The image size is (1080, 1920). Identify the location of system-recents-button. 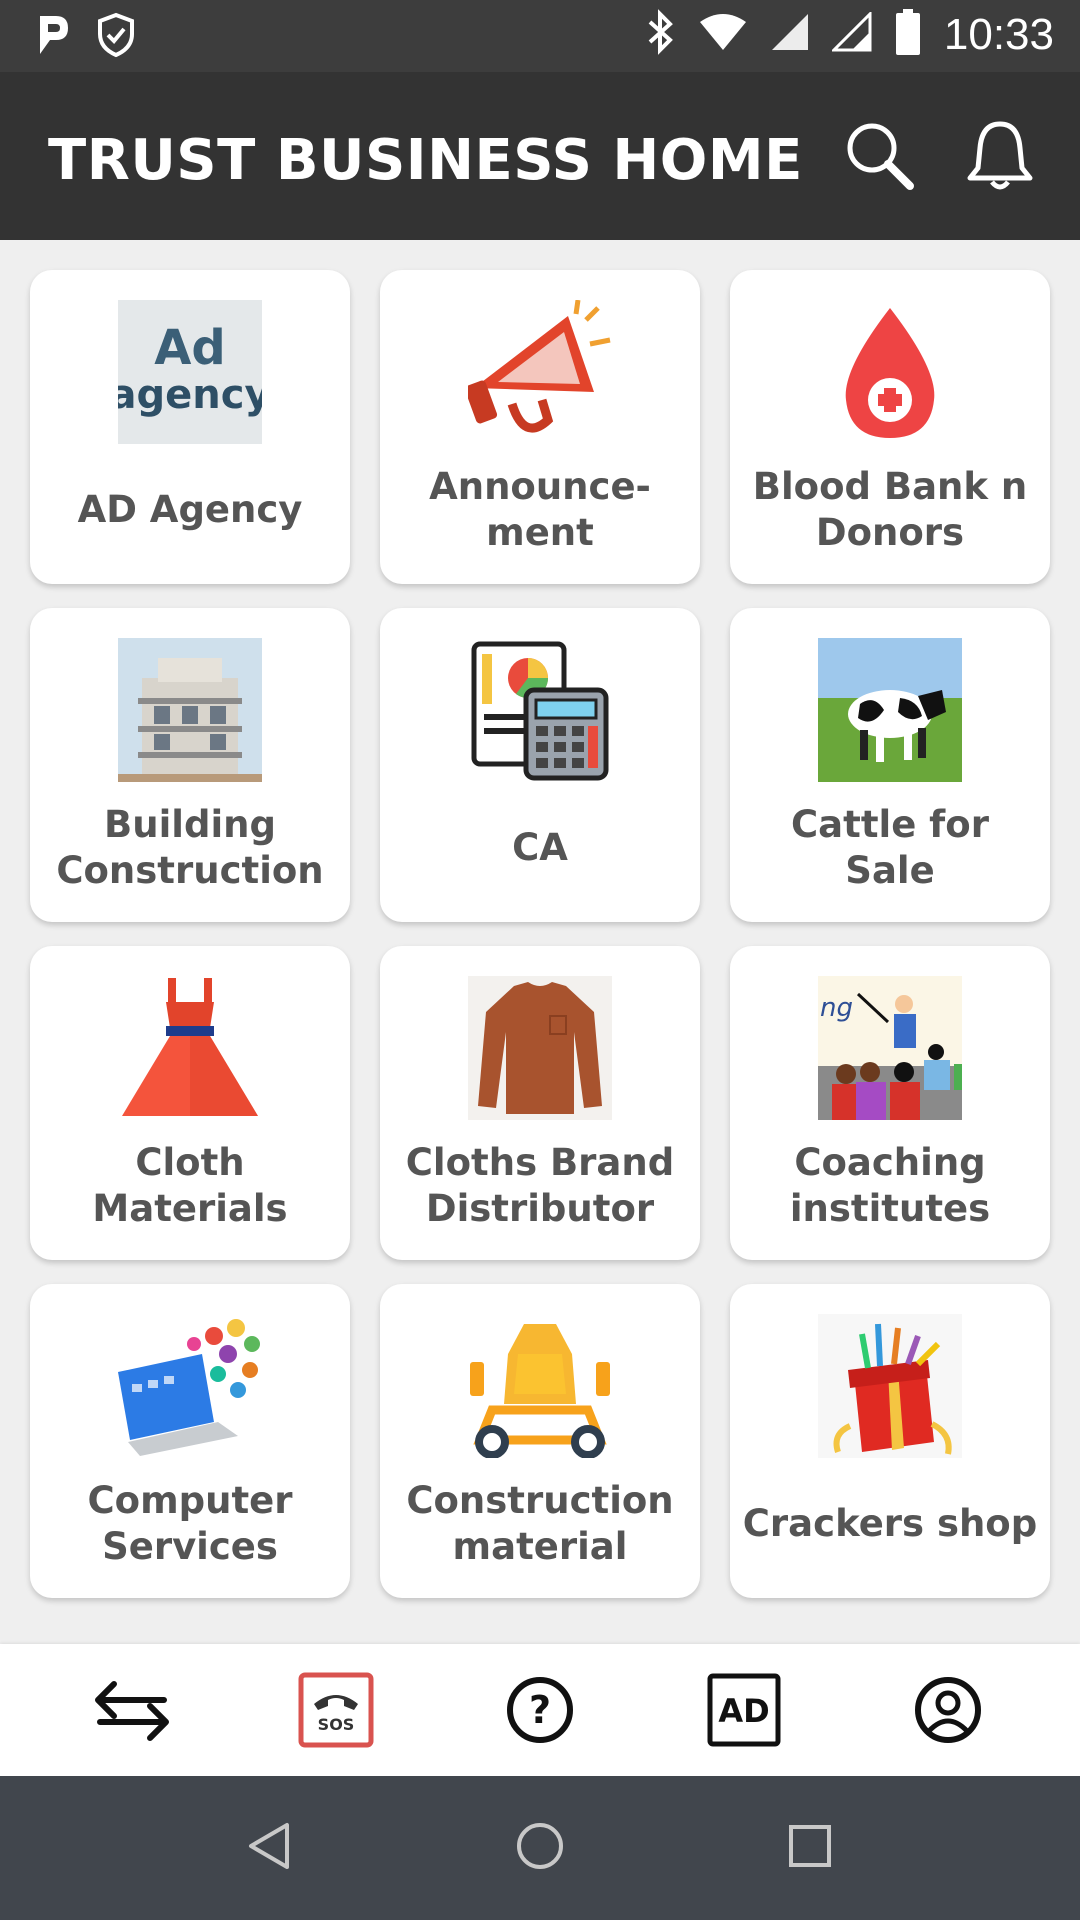
(810, 1848).